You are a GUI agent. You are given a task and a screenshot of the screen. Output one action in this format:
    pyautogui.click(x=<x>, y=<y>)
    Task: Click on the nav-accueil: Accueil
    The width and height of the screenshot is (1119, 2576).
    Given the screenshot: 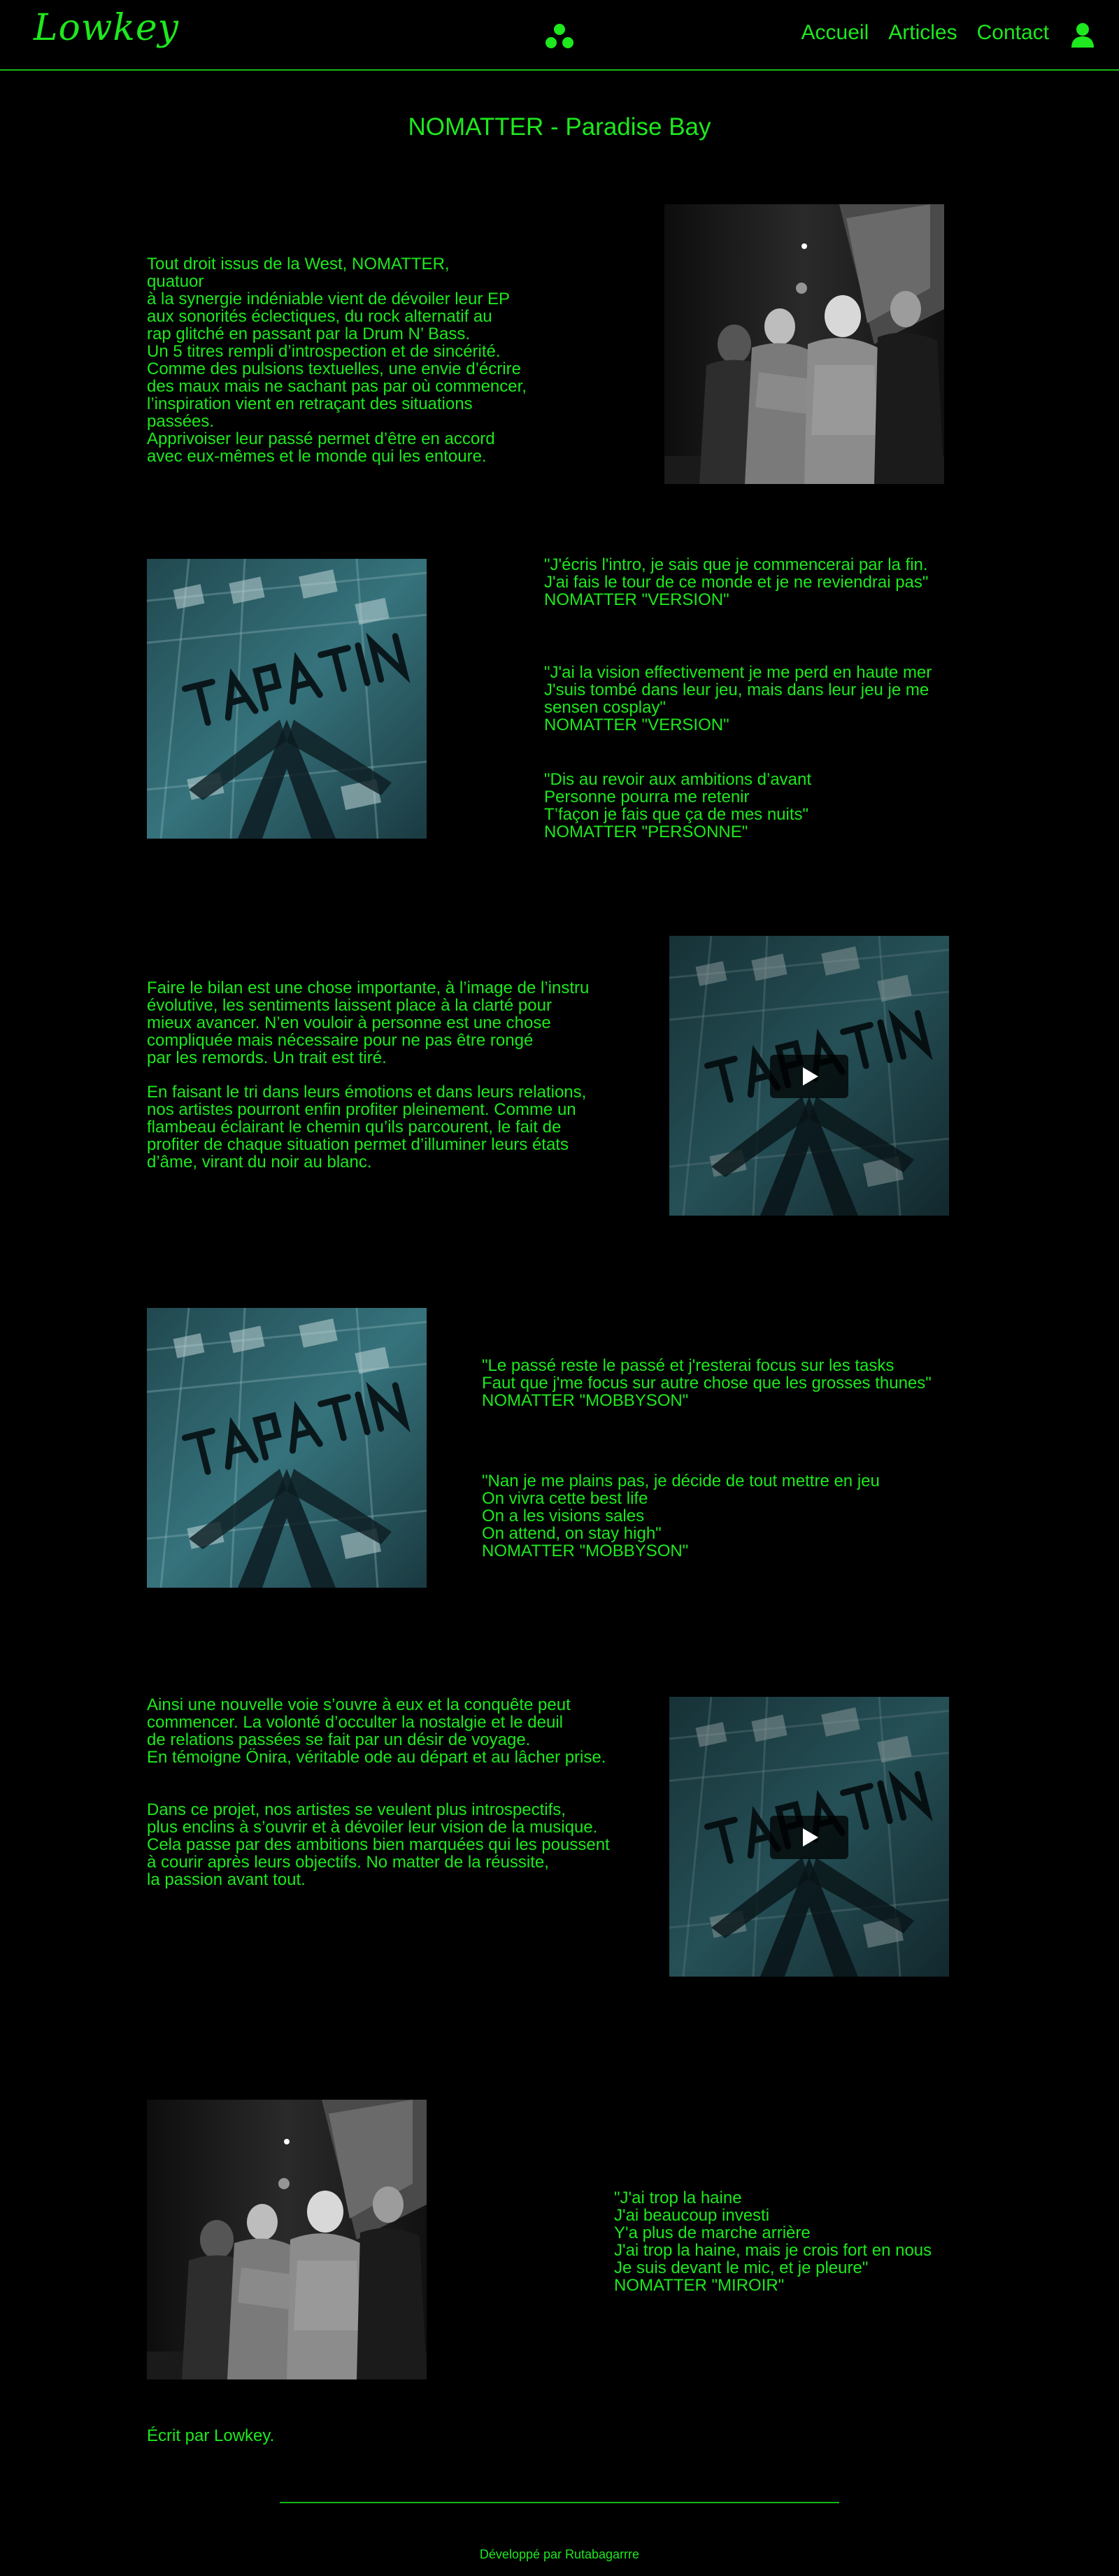 What is the action you would take?
    pyautogui.click(x=835, y=33)
    